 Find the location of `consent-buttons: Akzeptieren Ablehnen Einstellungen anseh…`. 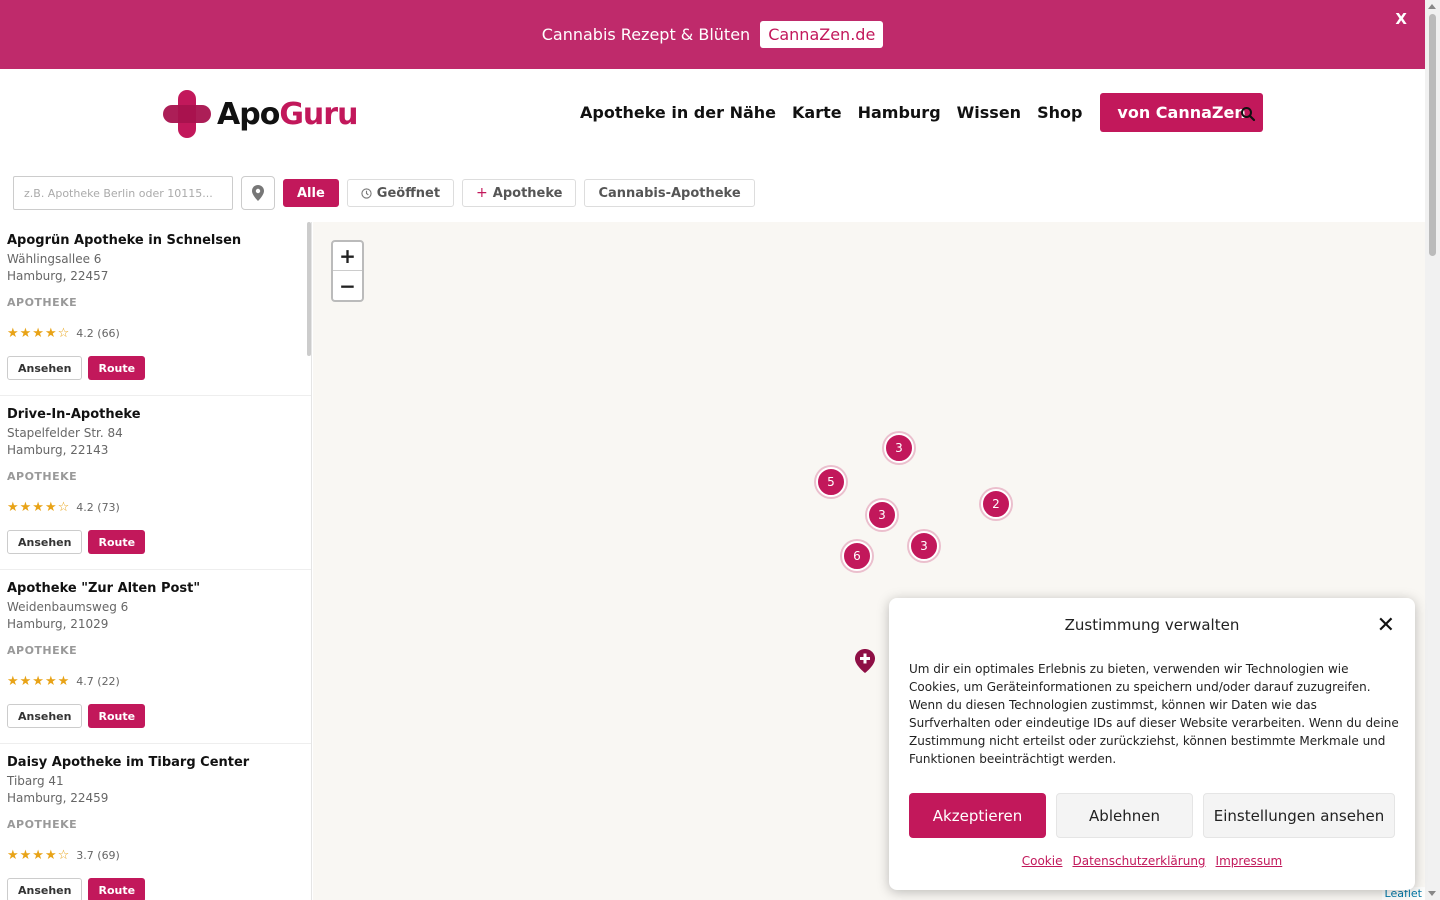

consent-buttons: Akzeptieren Ablehnen Einstellungen anseh… is located at coordinates (1152, 815).